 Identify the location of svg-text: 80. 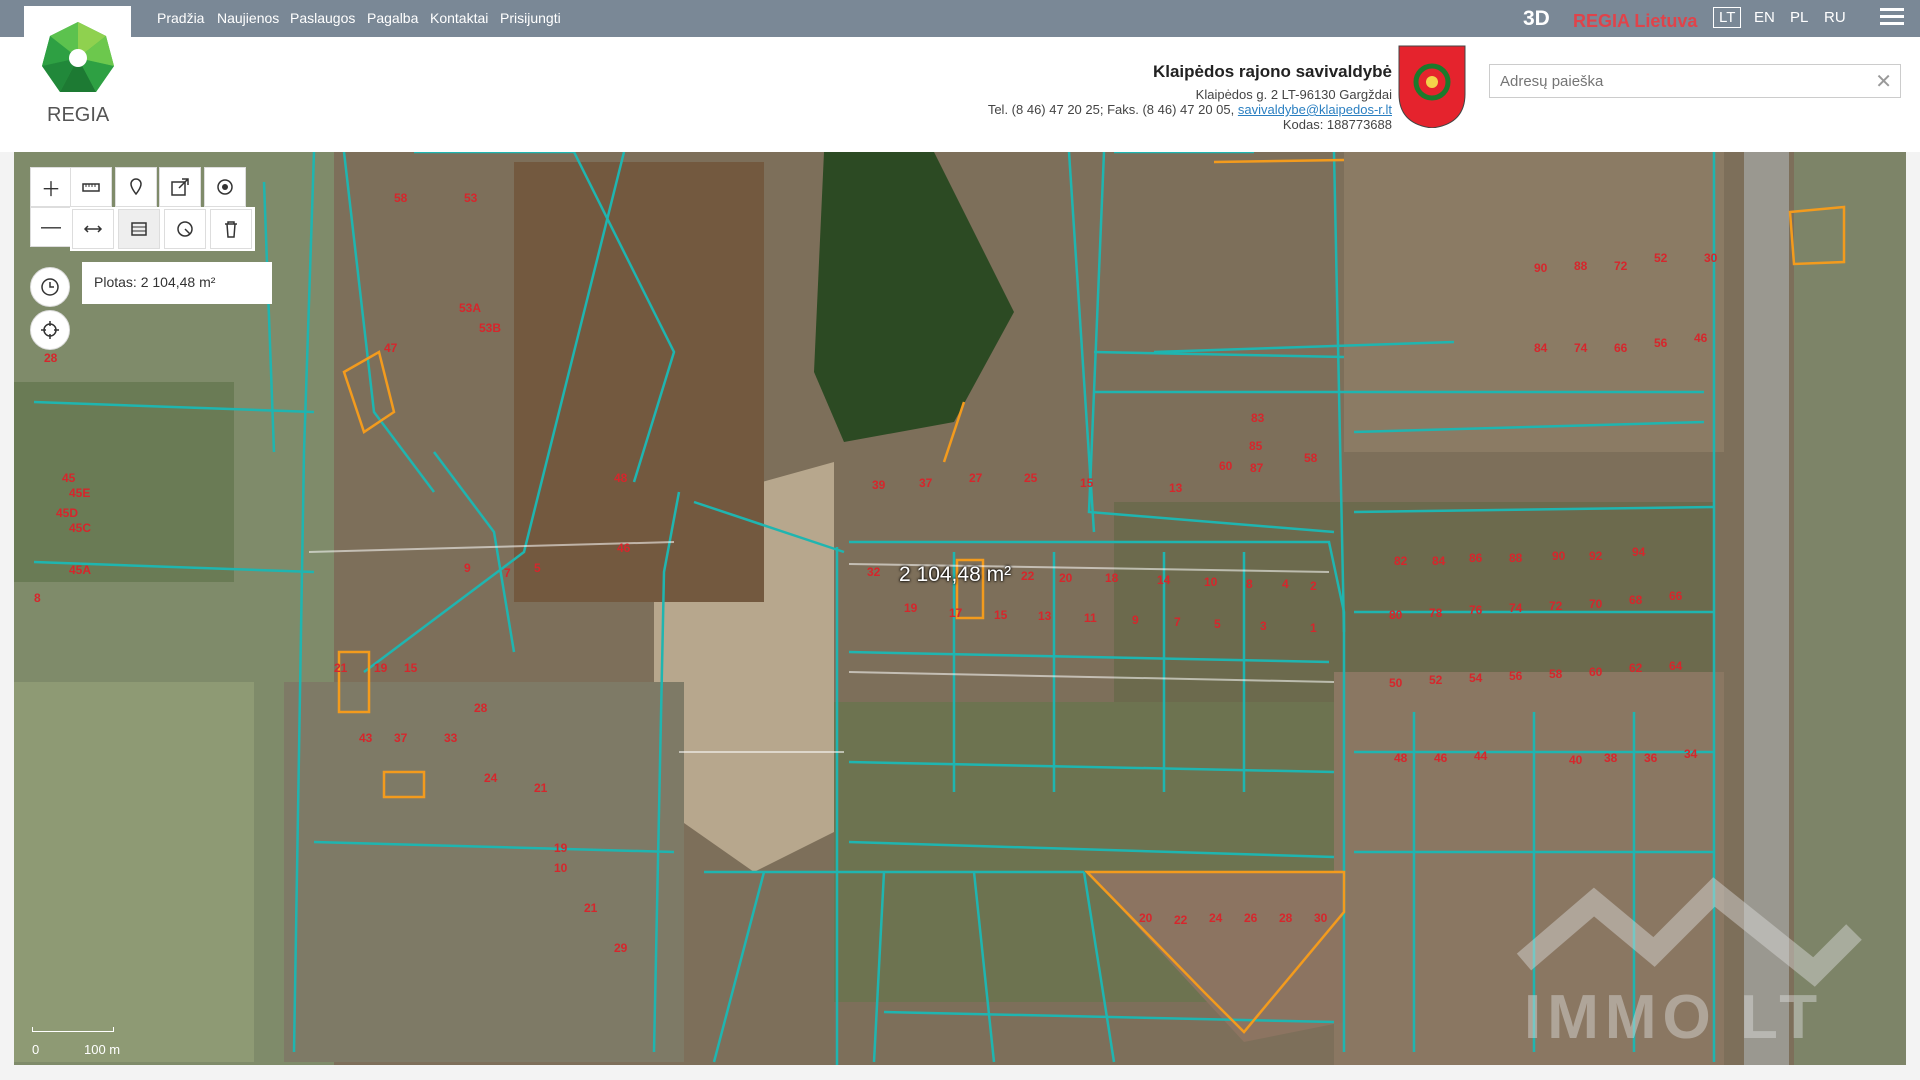
(1396, 615).